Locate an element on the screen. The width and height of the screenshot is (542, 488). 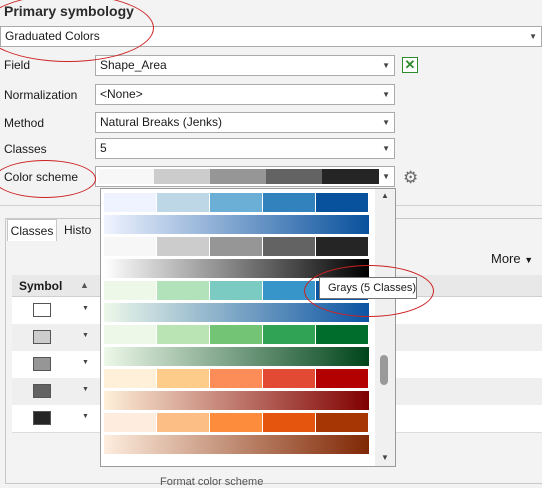
format-color-scheme-link: Format color scheme is located at coordinates (211, 482).